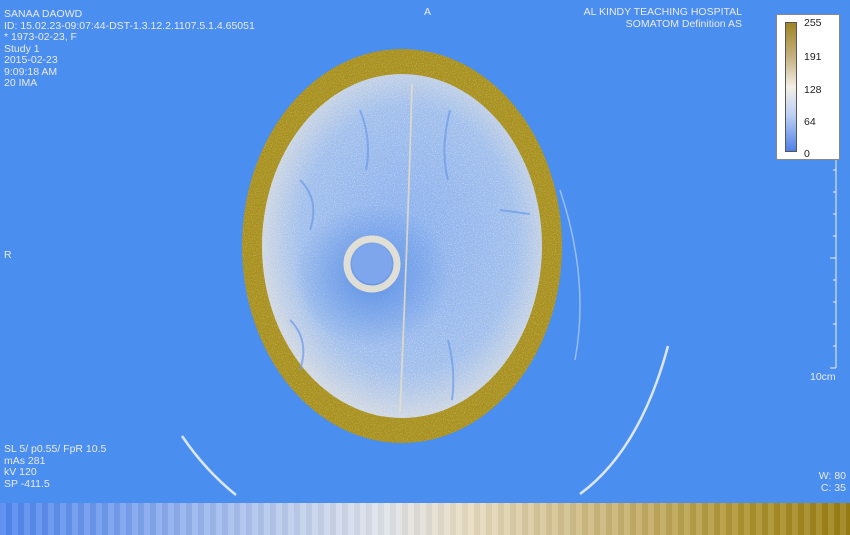 The width and height of the screenshot is (850, 535). Describe the element at coordinates (813, 57) in the screenshot. I see `colorbar-tick-191: 191` at that location.